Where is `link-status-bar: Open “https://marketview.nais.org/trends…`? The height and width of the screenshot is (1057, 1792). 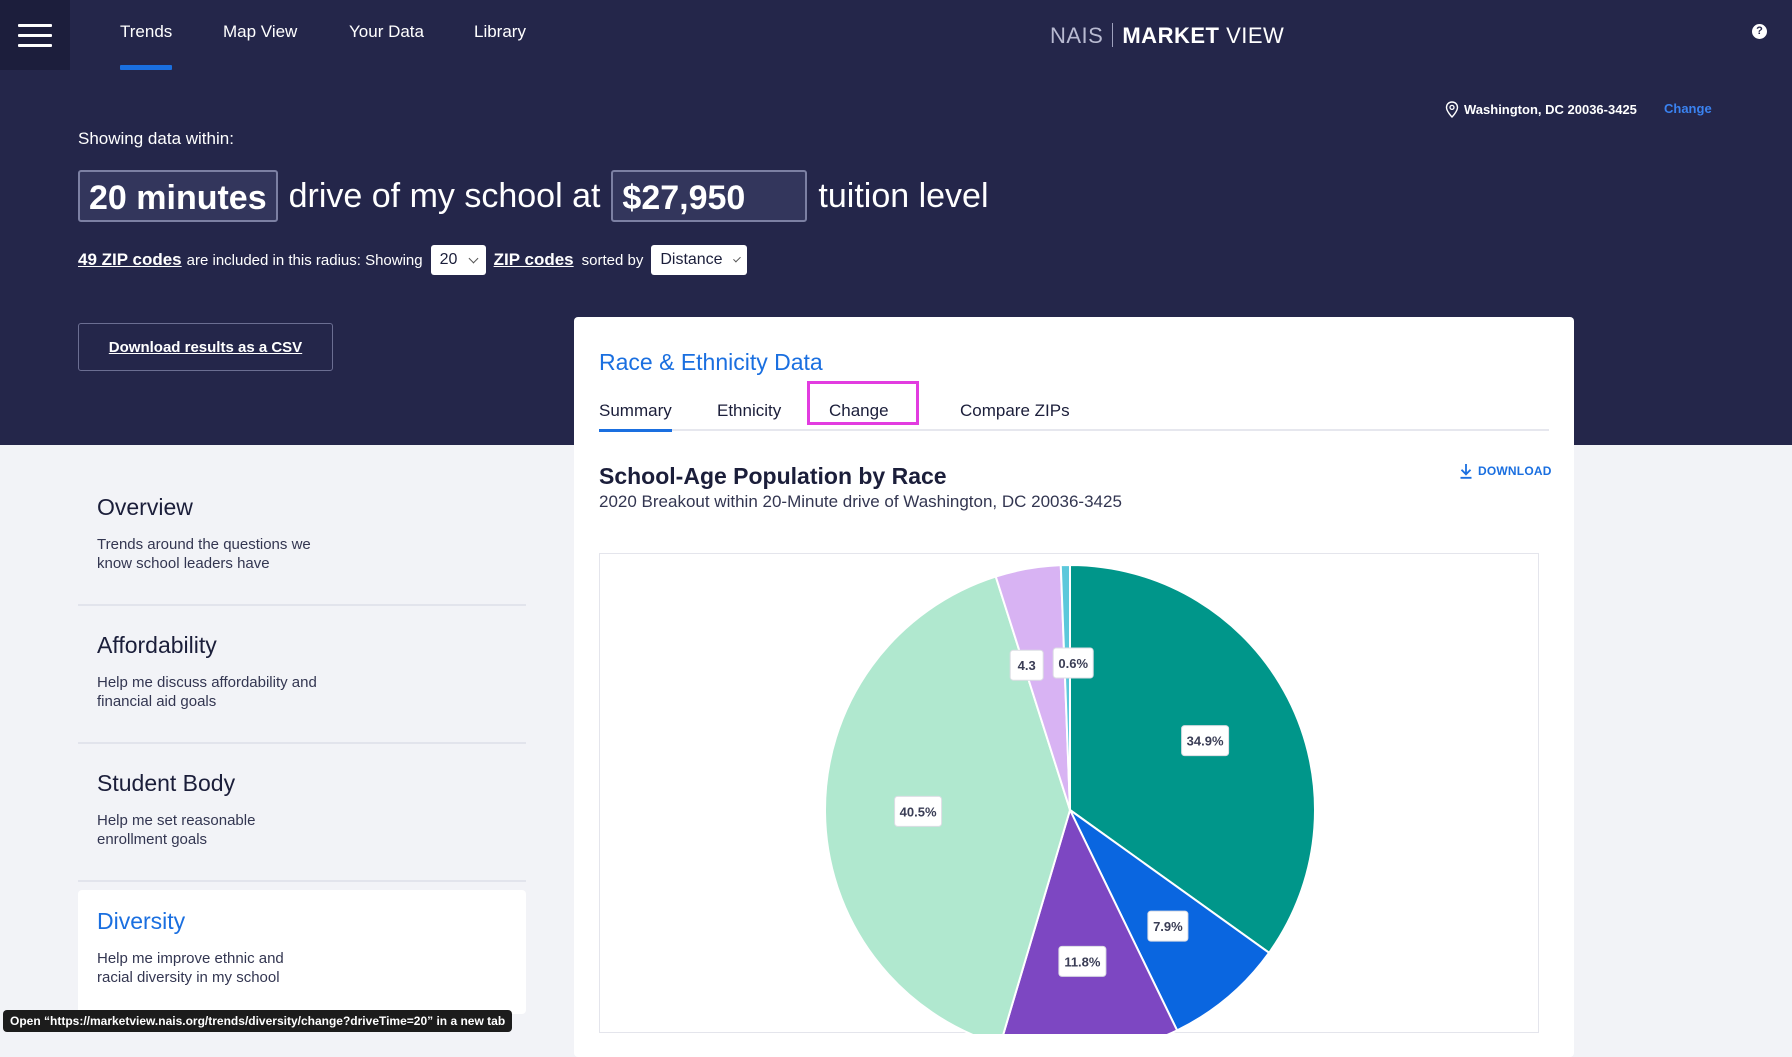 link-status-bar: Open “https://marketview.nais.org/trends… is located at coordinates (258, 1021).